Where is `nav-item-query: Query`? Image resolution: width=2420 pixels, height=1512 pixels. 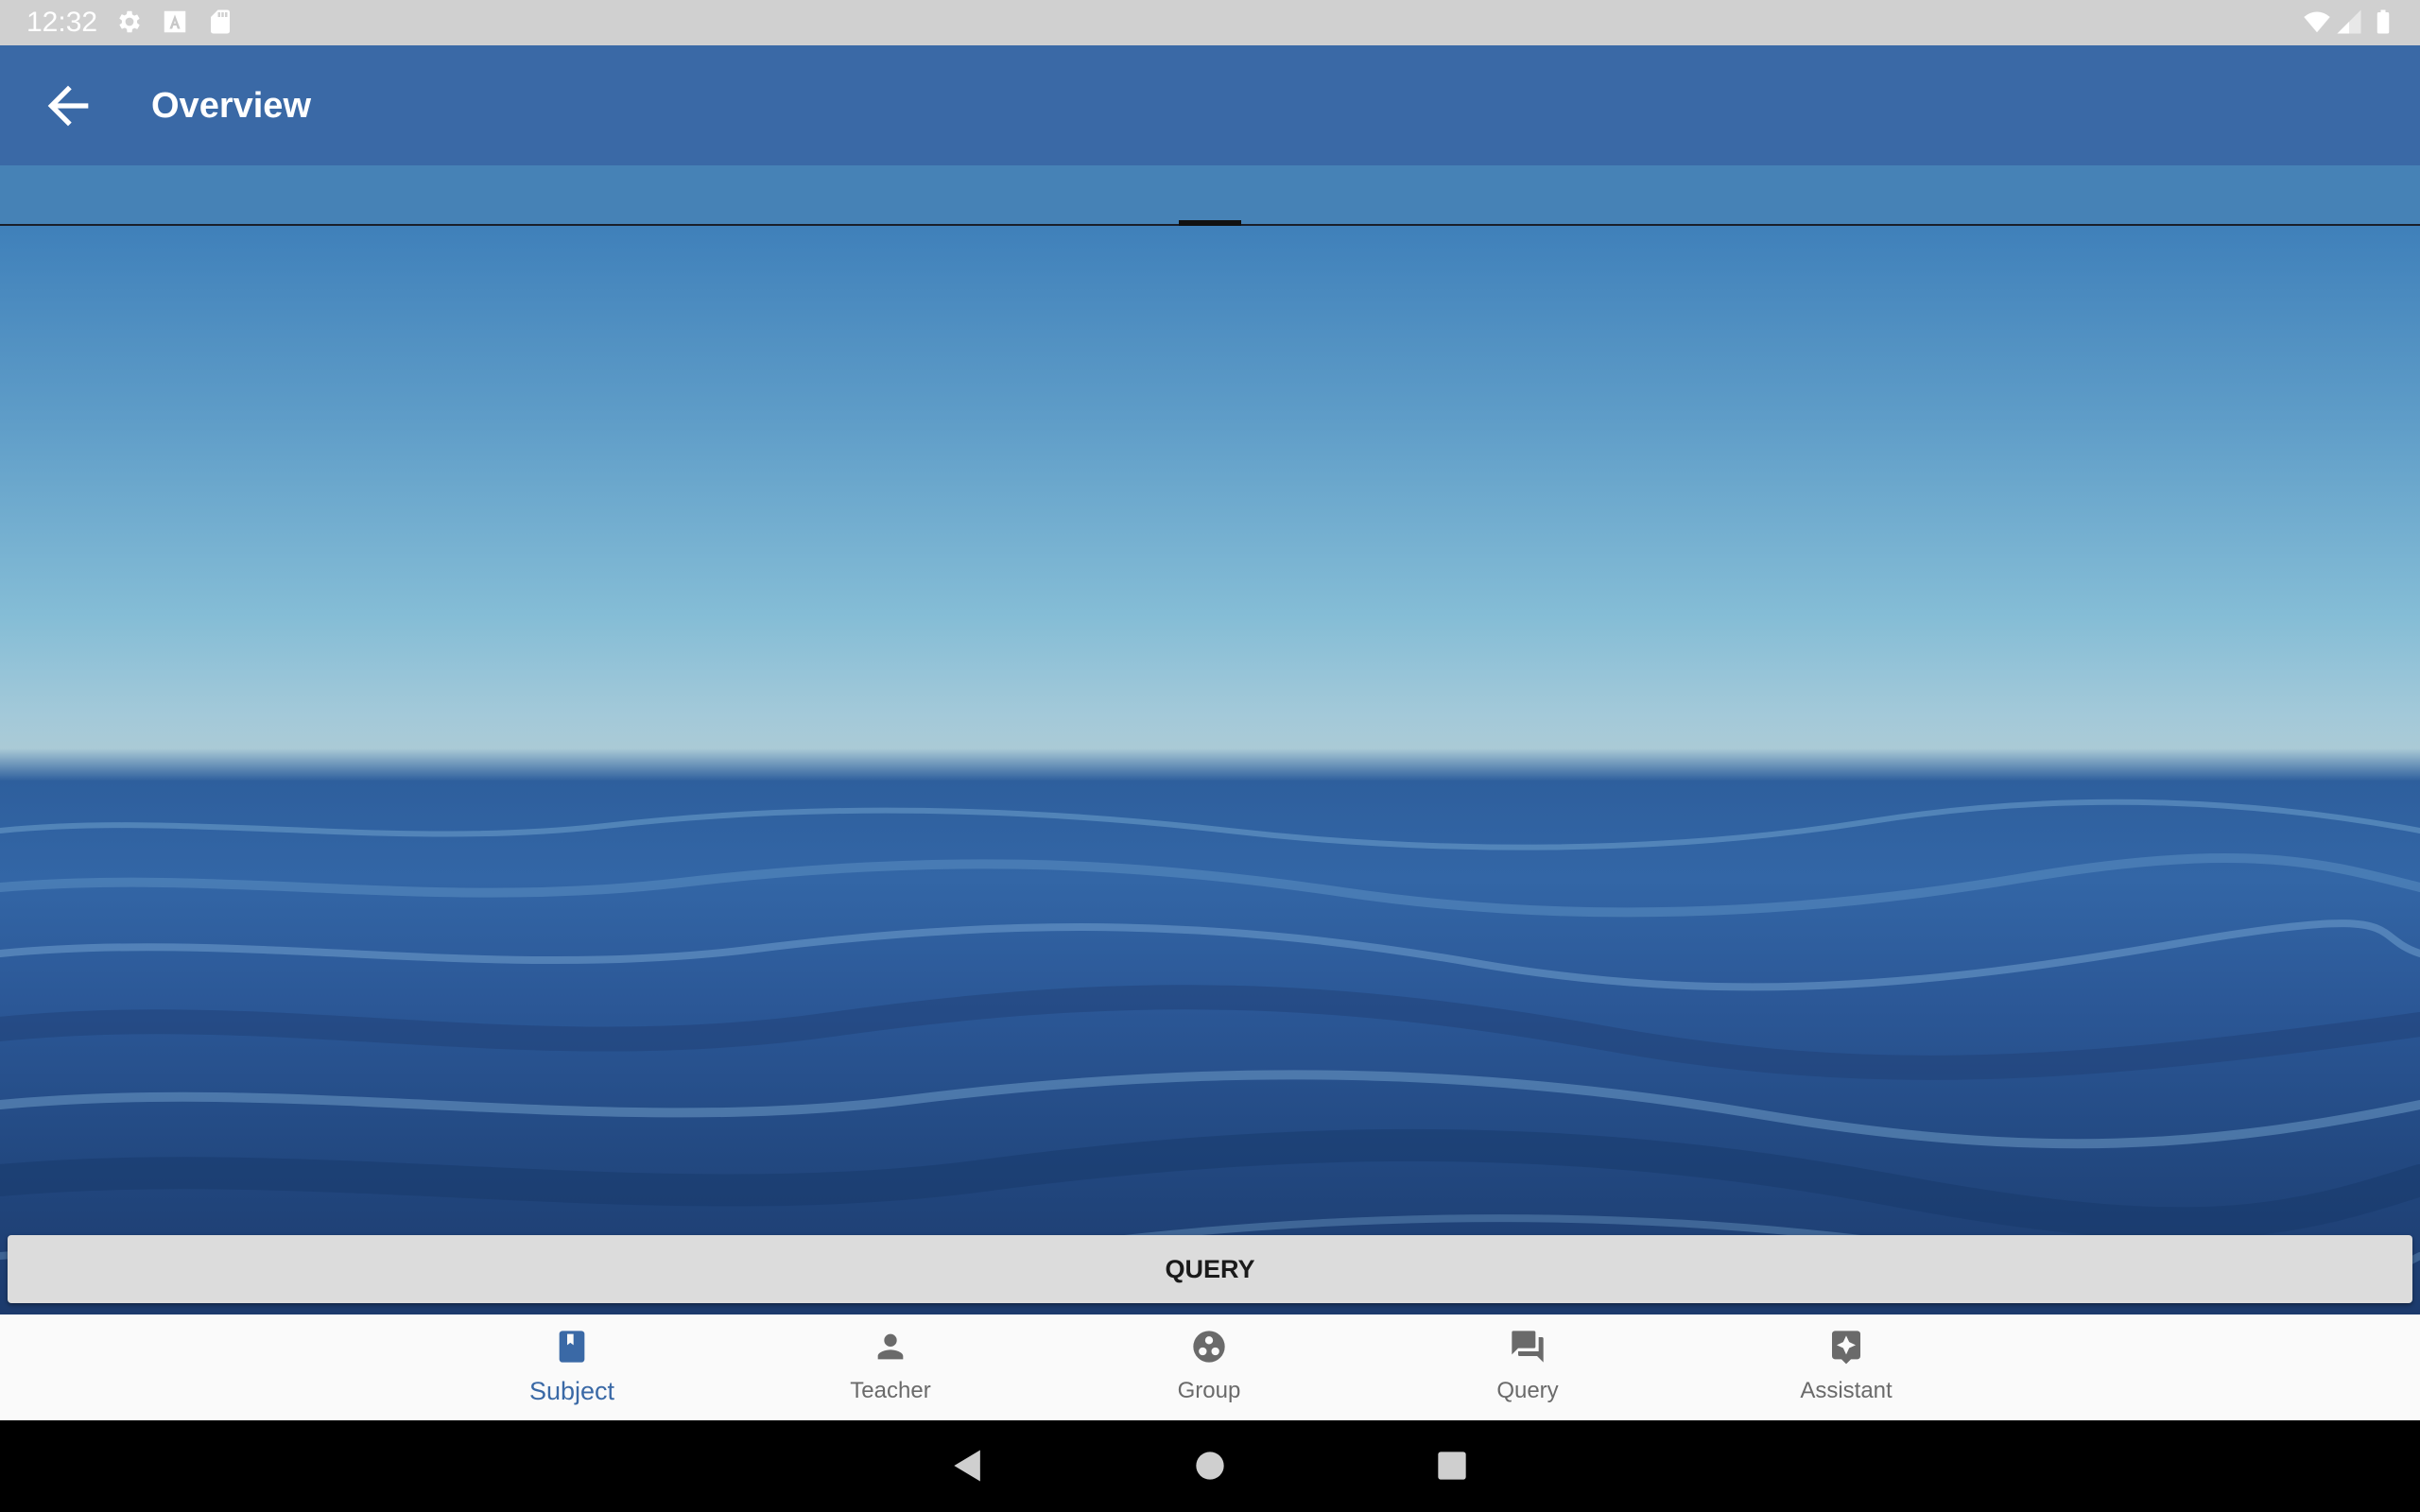
nav-item-query: Query is located at coordinates (1527, 1367).